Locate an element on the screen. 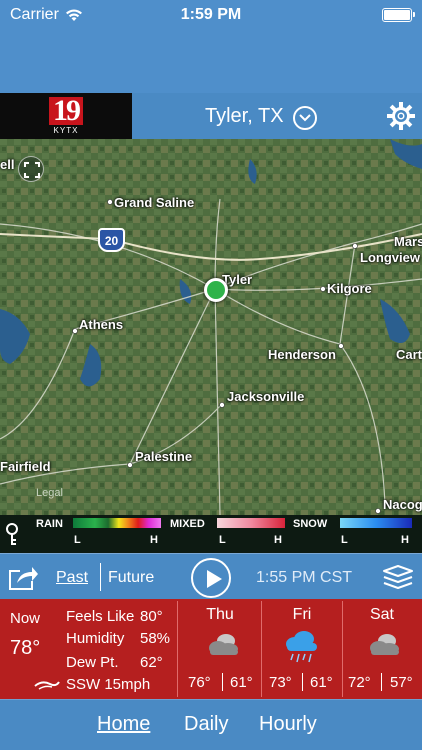 The image size is (422, 750). expand-map-button is located at coordinates (31, 169).